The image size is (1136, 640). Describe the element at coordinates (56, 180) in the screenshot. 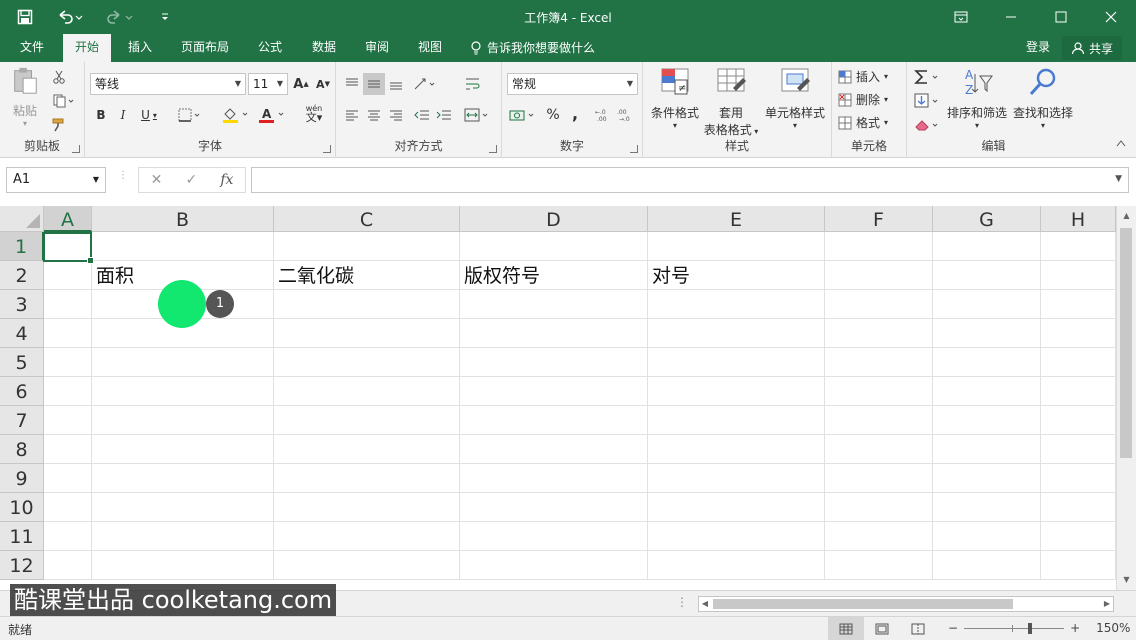

I see `name-box: A1 ▼` at that location.